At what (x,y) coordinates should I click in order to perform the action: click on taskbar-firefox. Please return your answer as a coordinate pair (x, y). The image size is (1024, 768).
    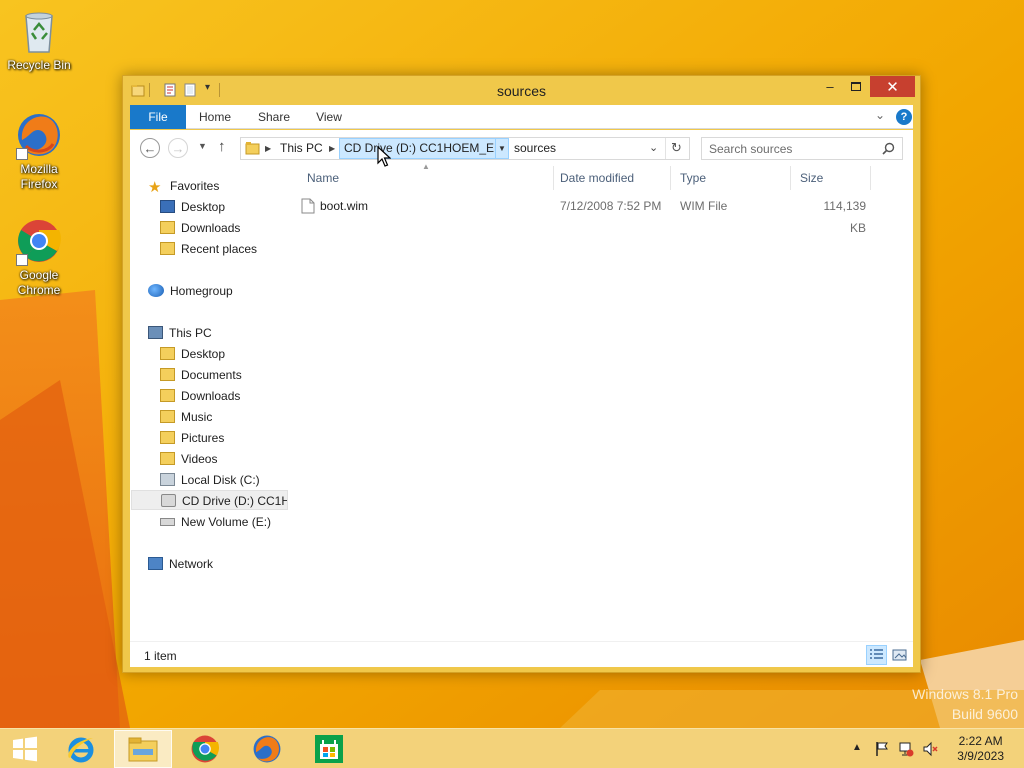
    Looking at the image, I should click on (267, 749).